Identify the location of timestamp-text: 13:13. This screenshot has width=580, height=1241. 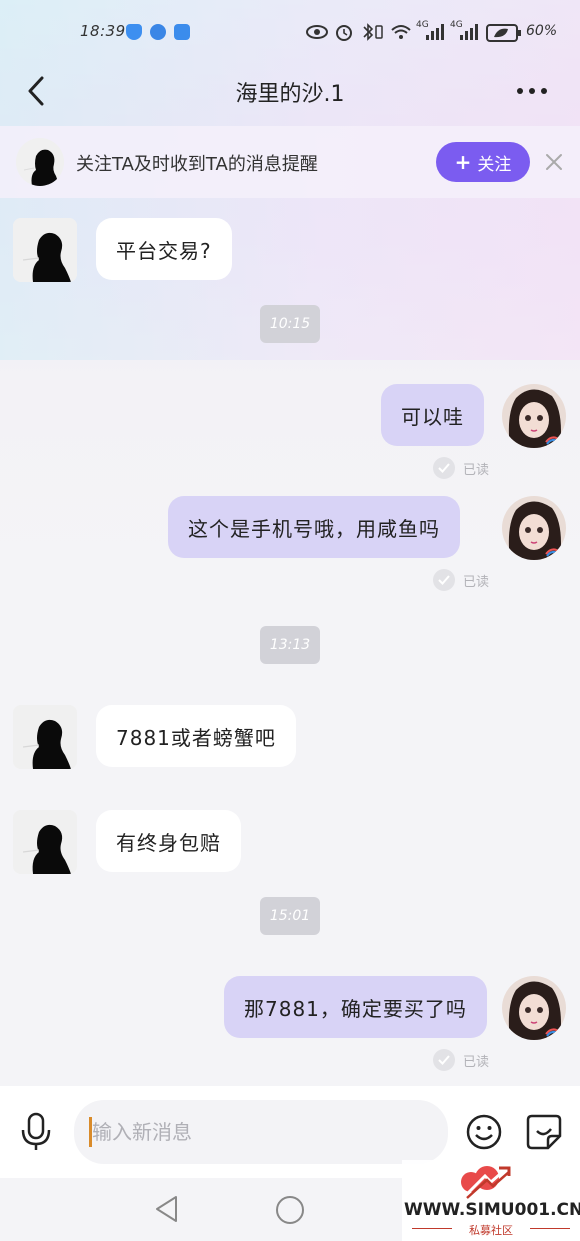
(290, 645).